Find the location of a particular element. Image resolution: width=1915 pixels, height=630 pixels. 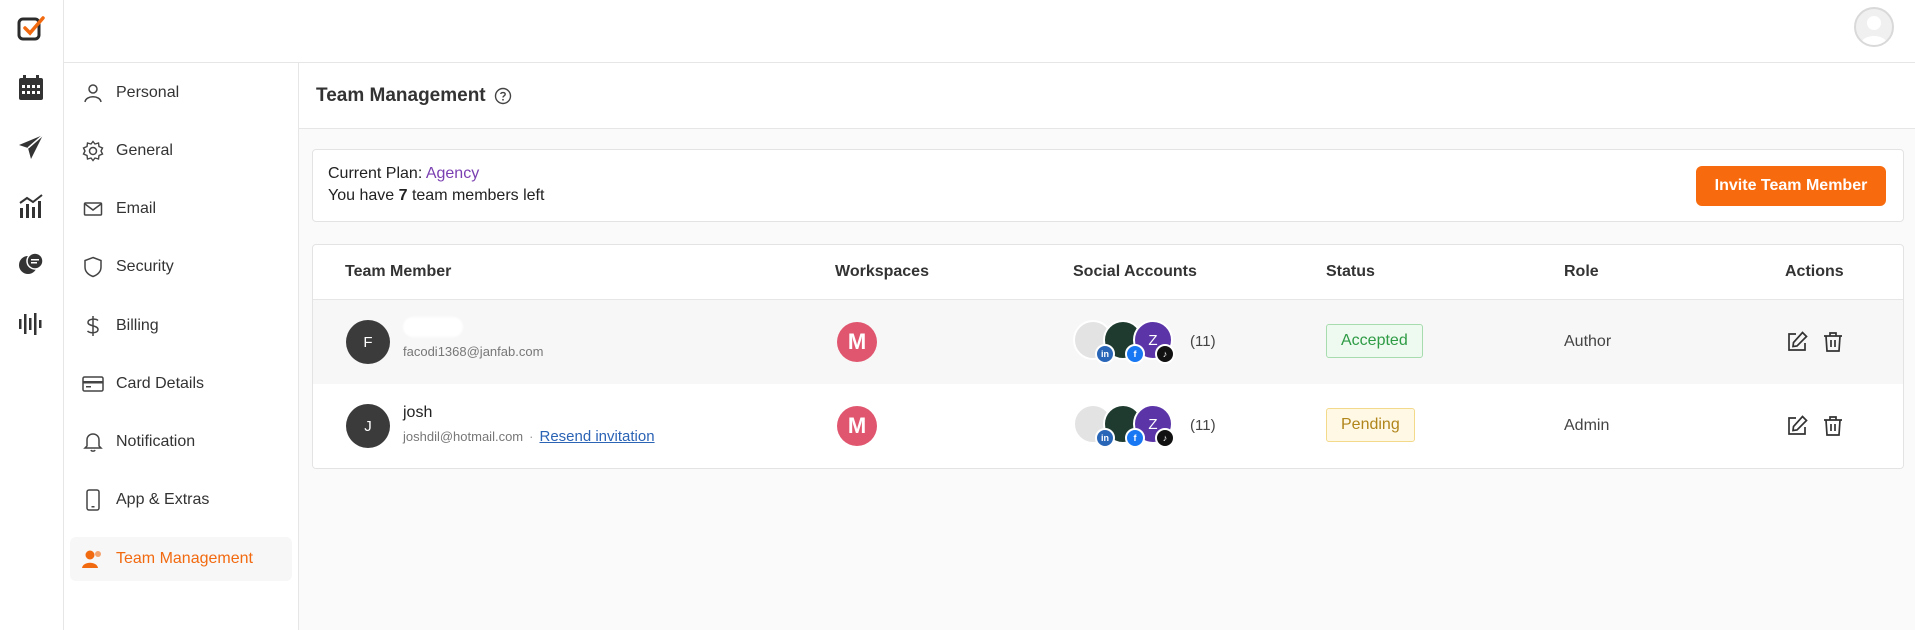

user-avatar is located at coordinates (1874, 27).